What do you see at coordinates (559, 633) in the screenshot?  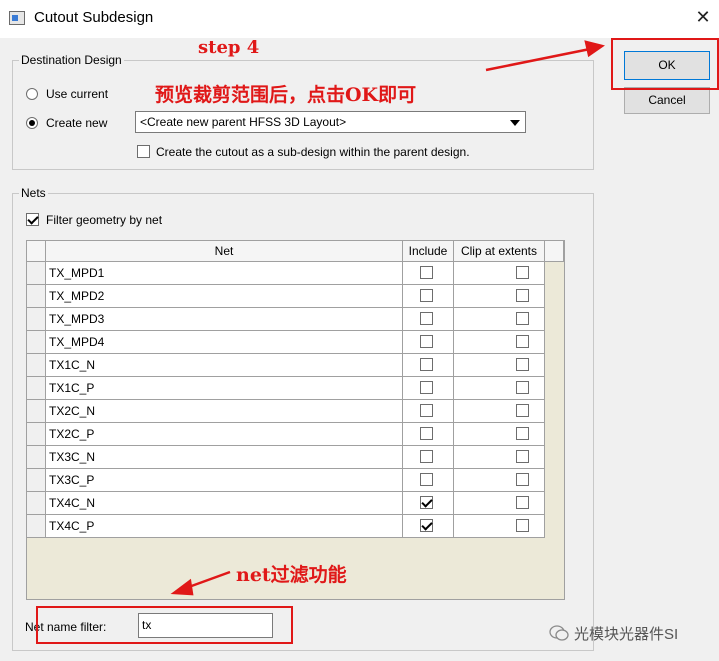 I see `wechat-icon` at bounding box center [559, 633].